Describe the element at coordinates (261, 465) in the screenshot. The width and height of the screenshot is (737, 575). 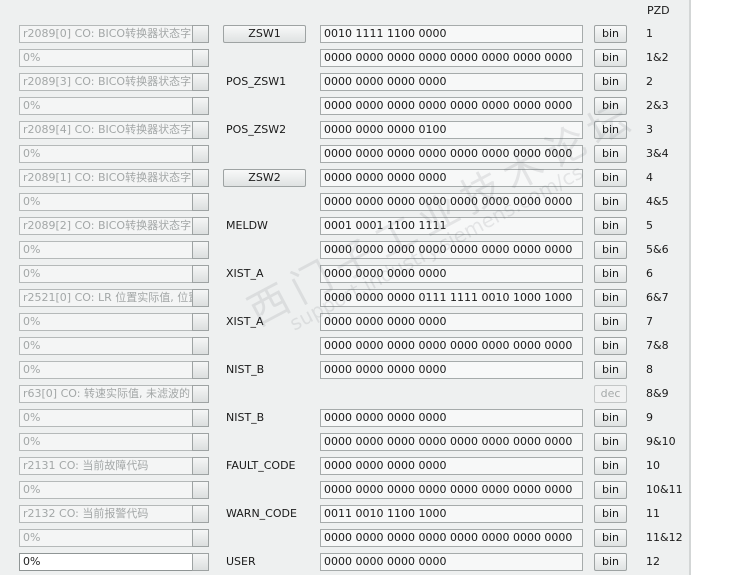
I see `signal-label: FAULT_CODE` at that location.